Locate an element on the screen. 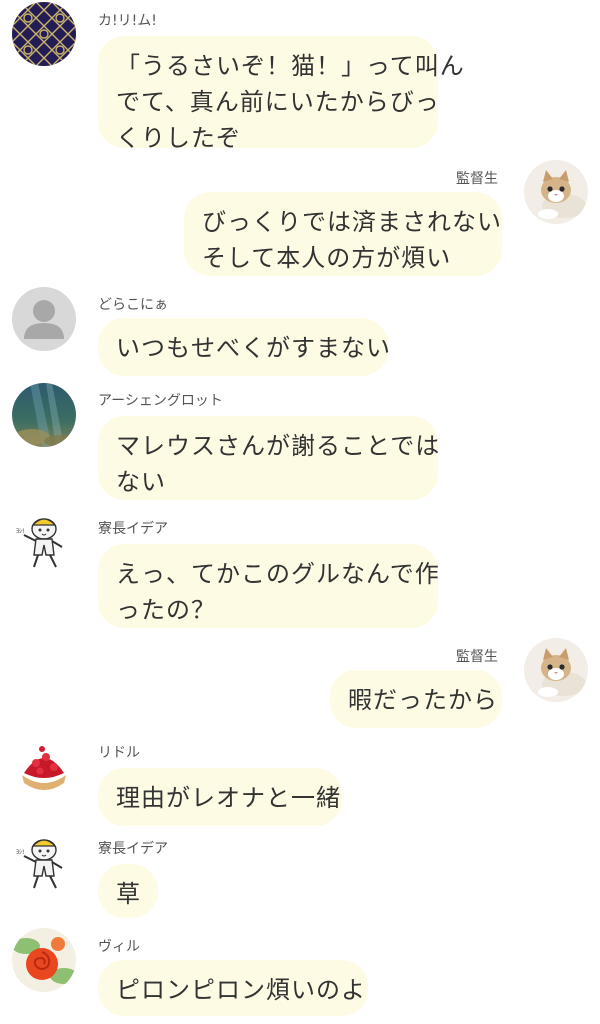 The image size is (600, 1024). underwater-avatar-icon is located at coordinates (44, 415).